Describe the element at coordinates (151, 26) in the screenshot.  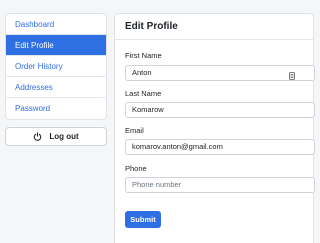
I see `page-title: Edit Profile` at that location.